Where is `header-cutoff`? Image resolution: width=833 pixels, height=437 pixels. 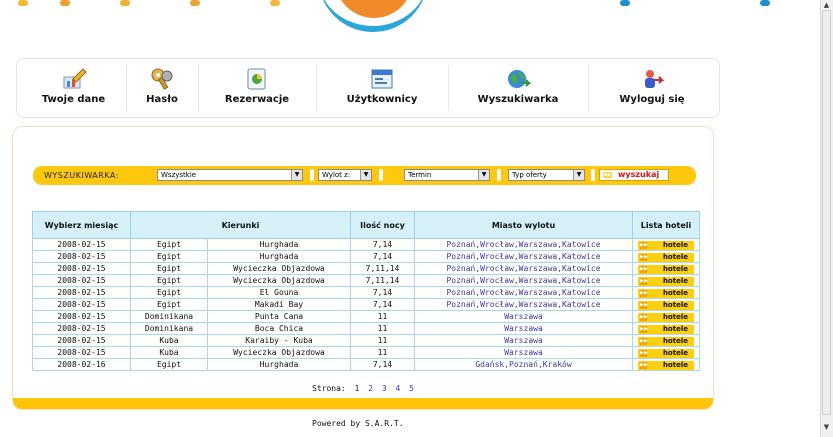
header-cutoff is located at coordinates (400, 20).